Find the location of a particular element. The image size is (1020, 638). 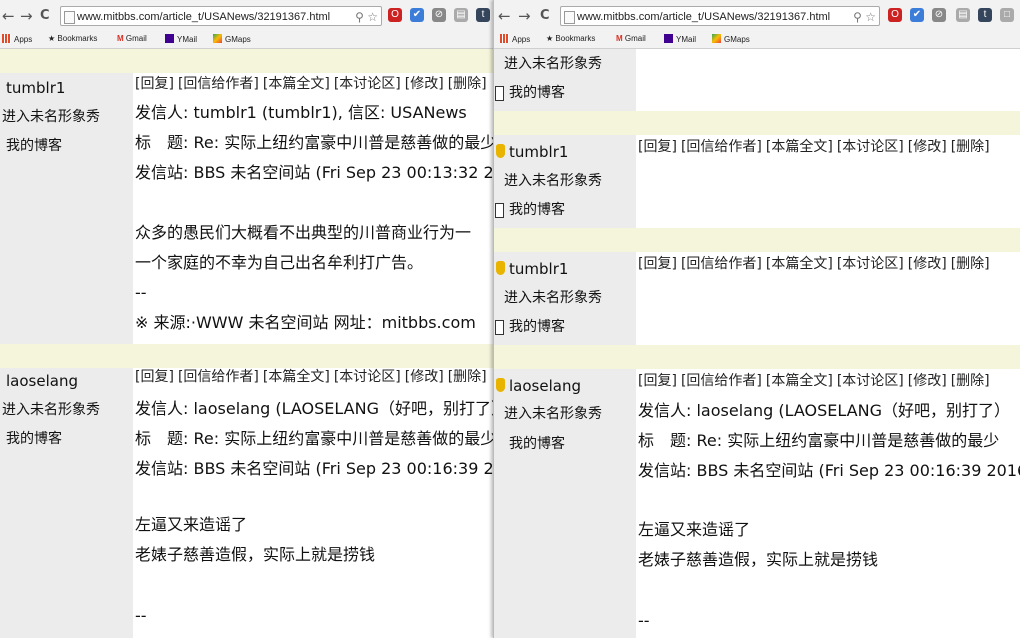

post-body: [回复] [回信给作者] [本篇全文] [本讨论区] [修改] [删除] is located at coordinates (828, 181).